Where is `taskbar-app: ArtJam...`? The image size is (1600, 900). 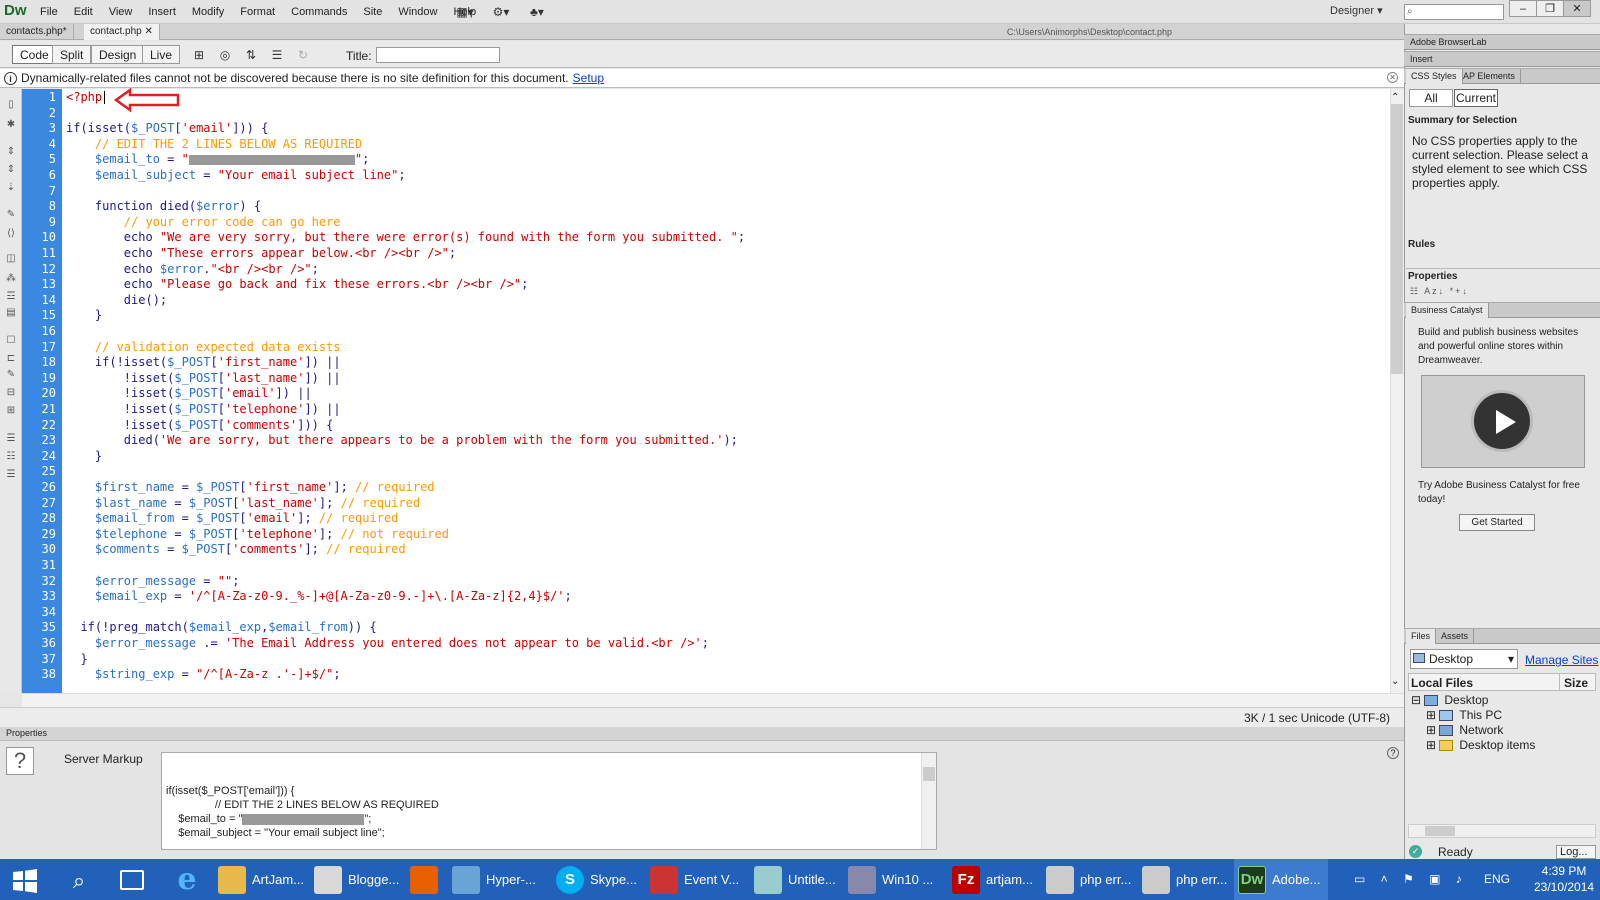 taskbar-app: ArtJam... is located at coordinates (262, 879).